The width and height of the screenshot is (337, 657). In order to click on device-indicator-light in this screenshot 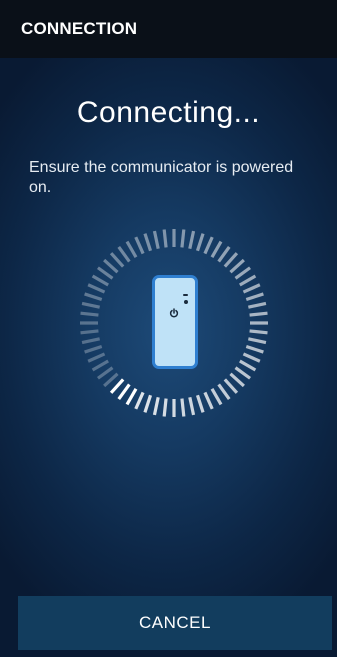, I will do `click(185, 295)`.